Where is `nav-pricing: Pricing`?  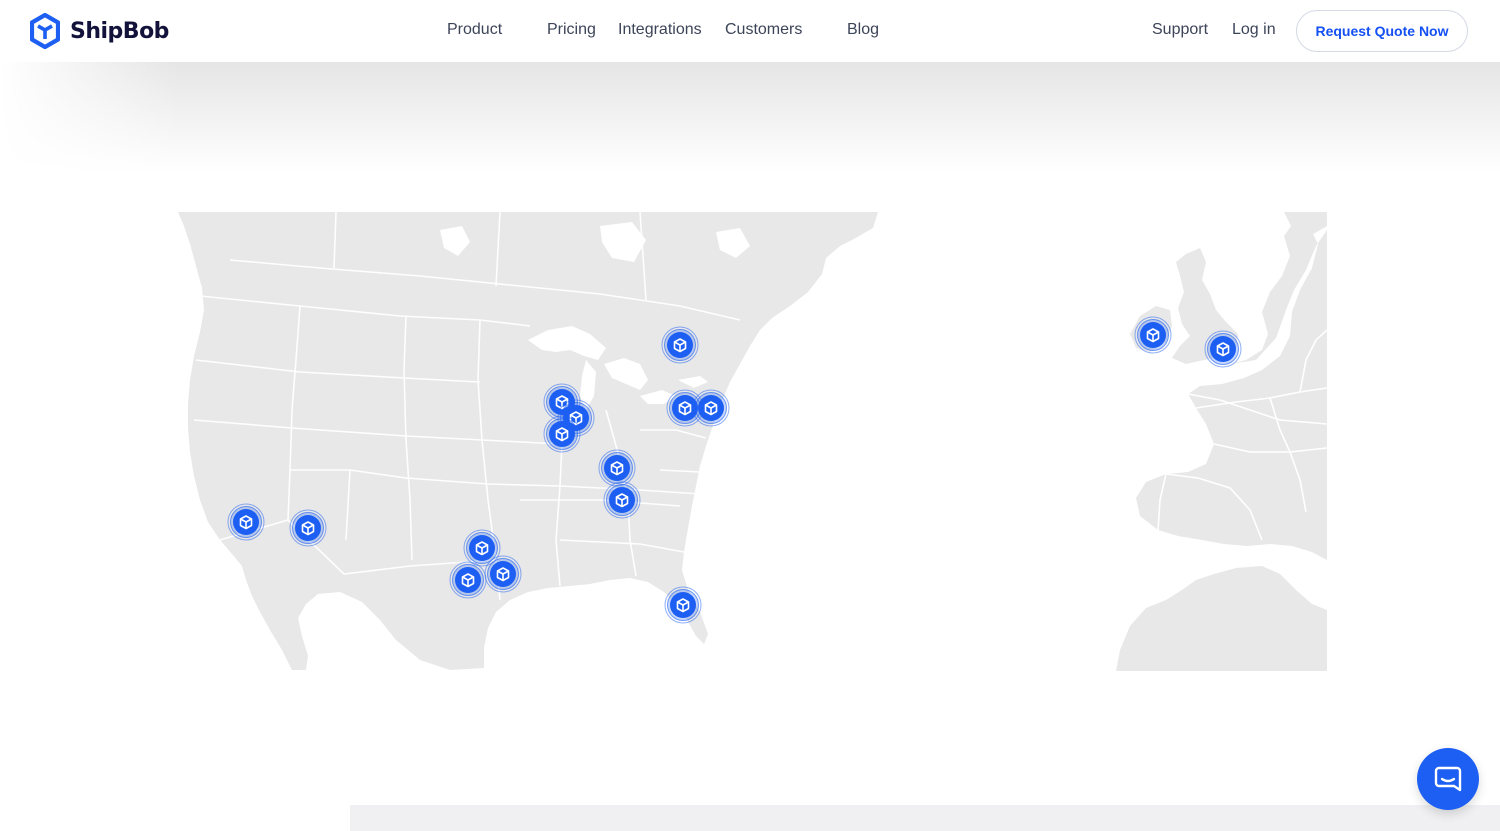 nav-pricing: Pricing is located at coordinates (571, 30).